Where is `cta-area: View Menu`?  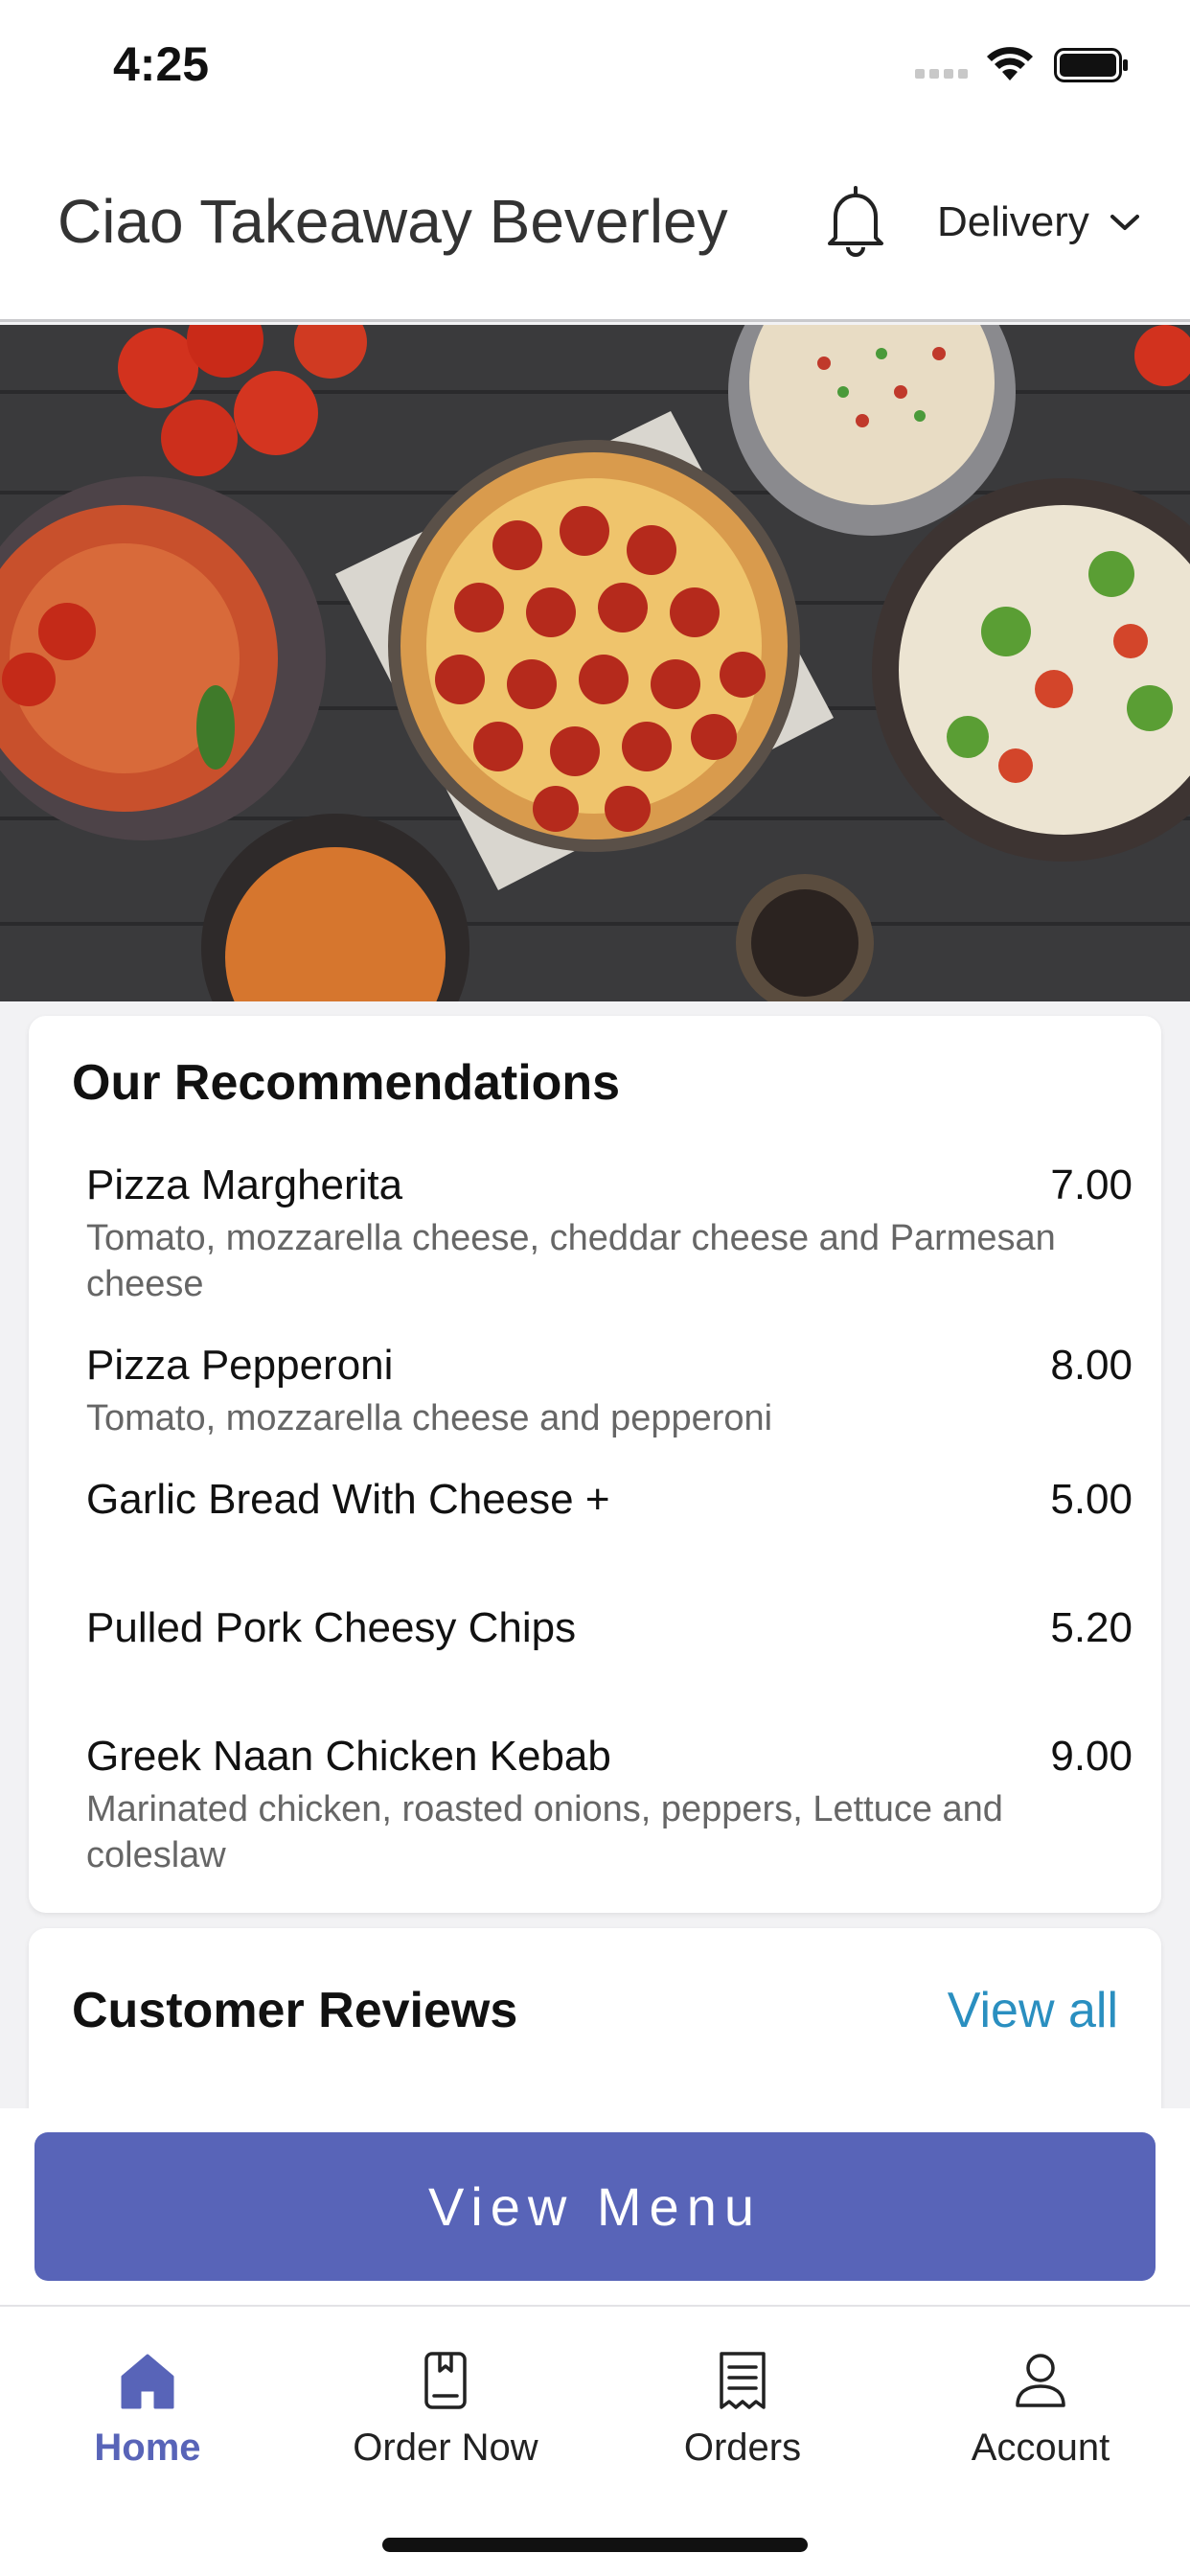
cta-area: View Menu is located at coordinates (595, 2206).